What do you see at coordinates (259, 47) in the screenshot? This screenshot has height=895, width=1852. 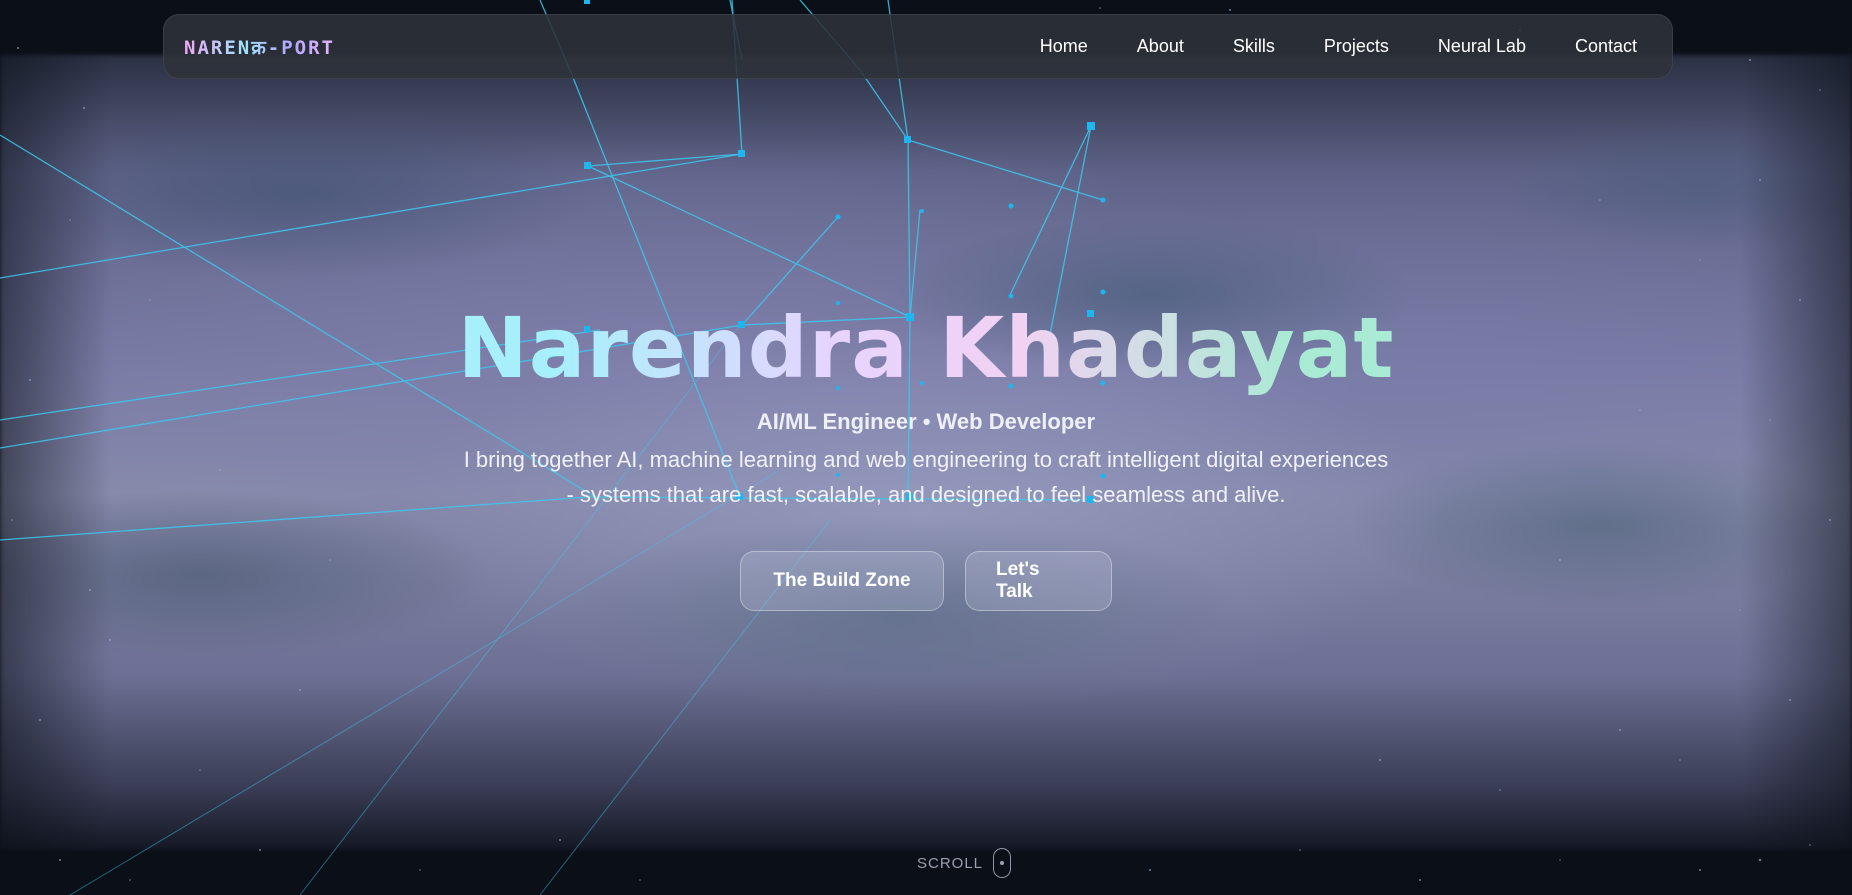 I see `site-logo: NARENक्र-PORT` at bounding box center [259, 47].